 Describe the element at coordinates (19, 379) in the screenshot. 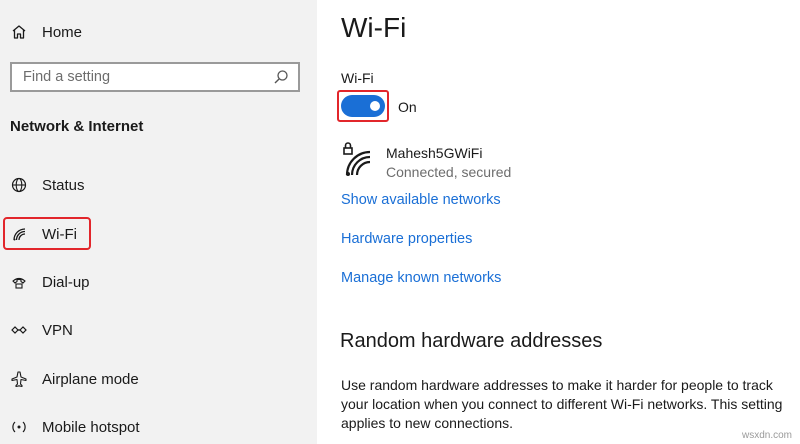

I see `airplane-icon` at that location.